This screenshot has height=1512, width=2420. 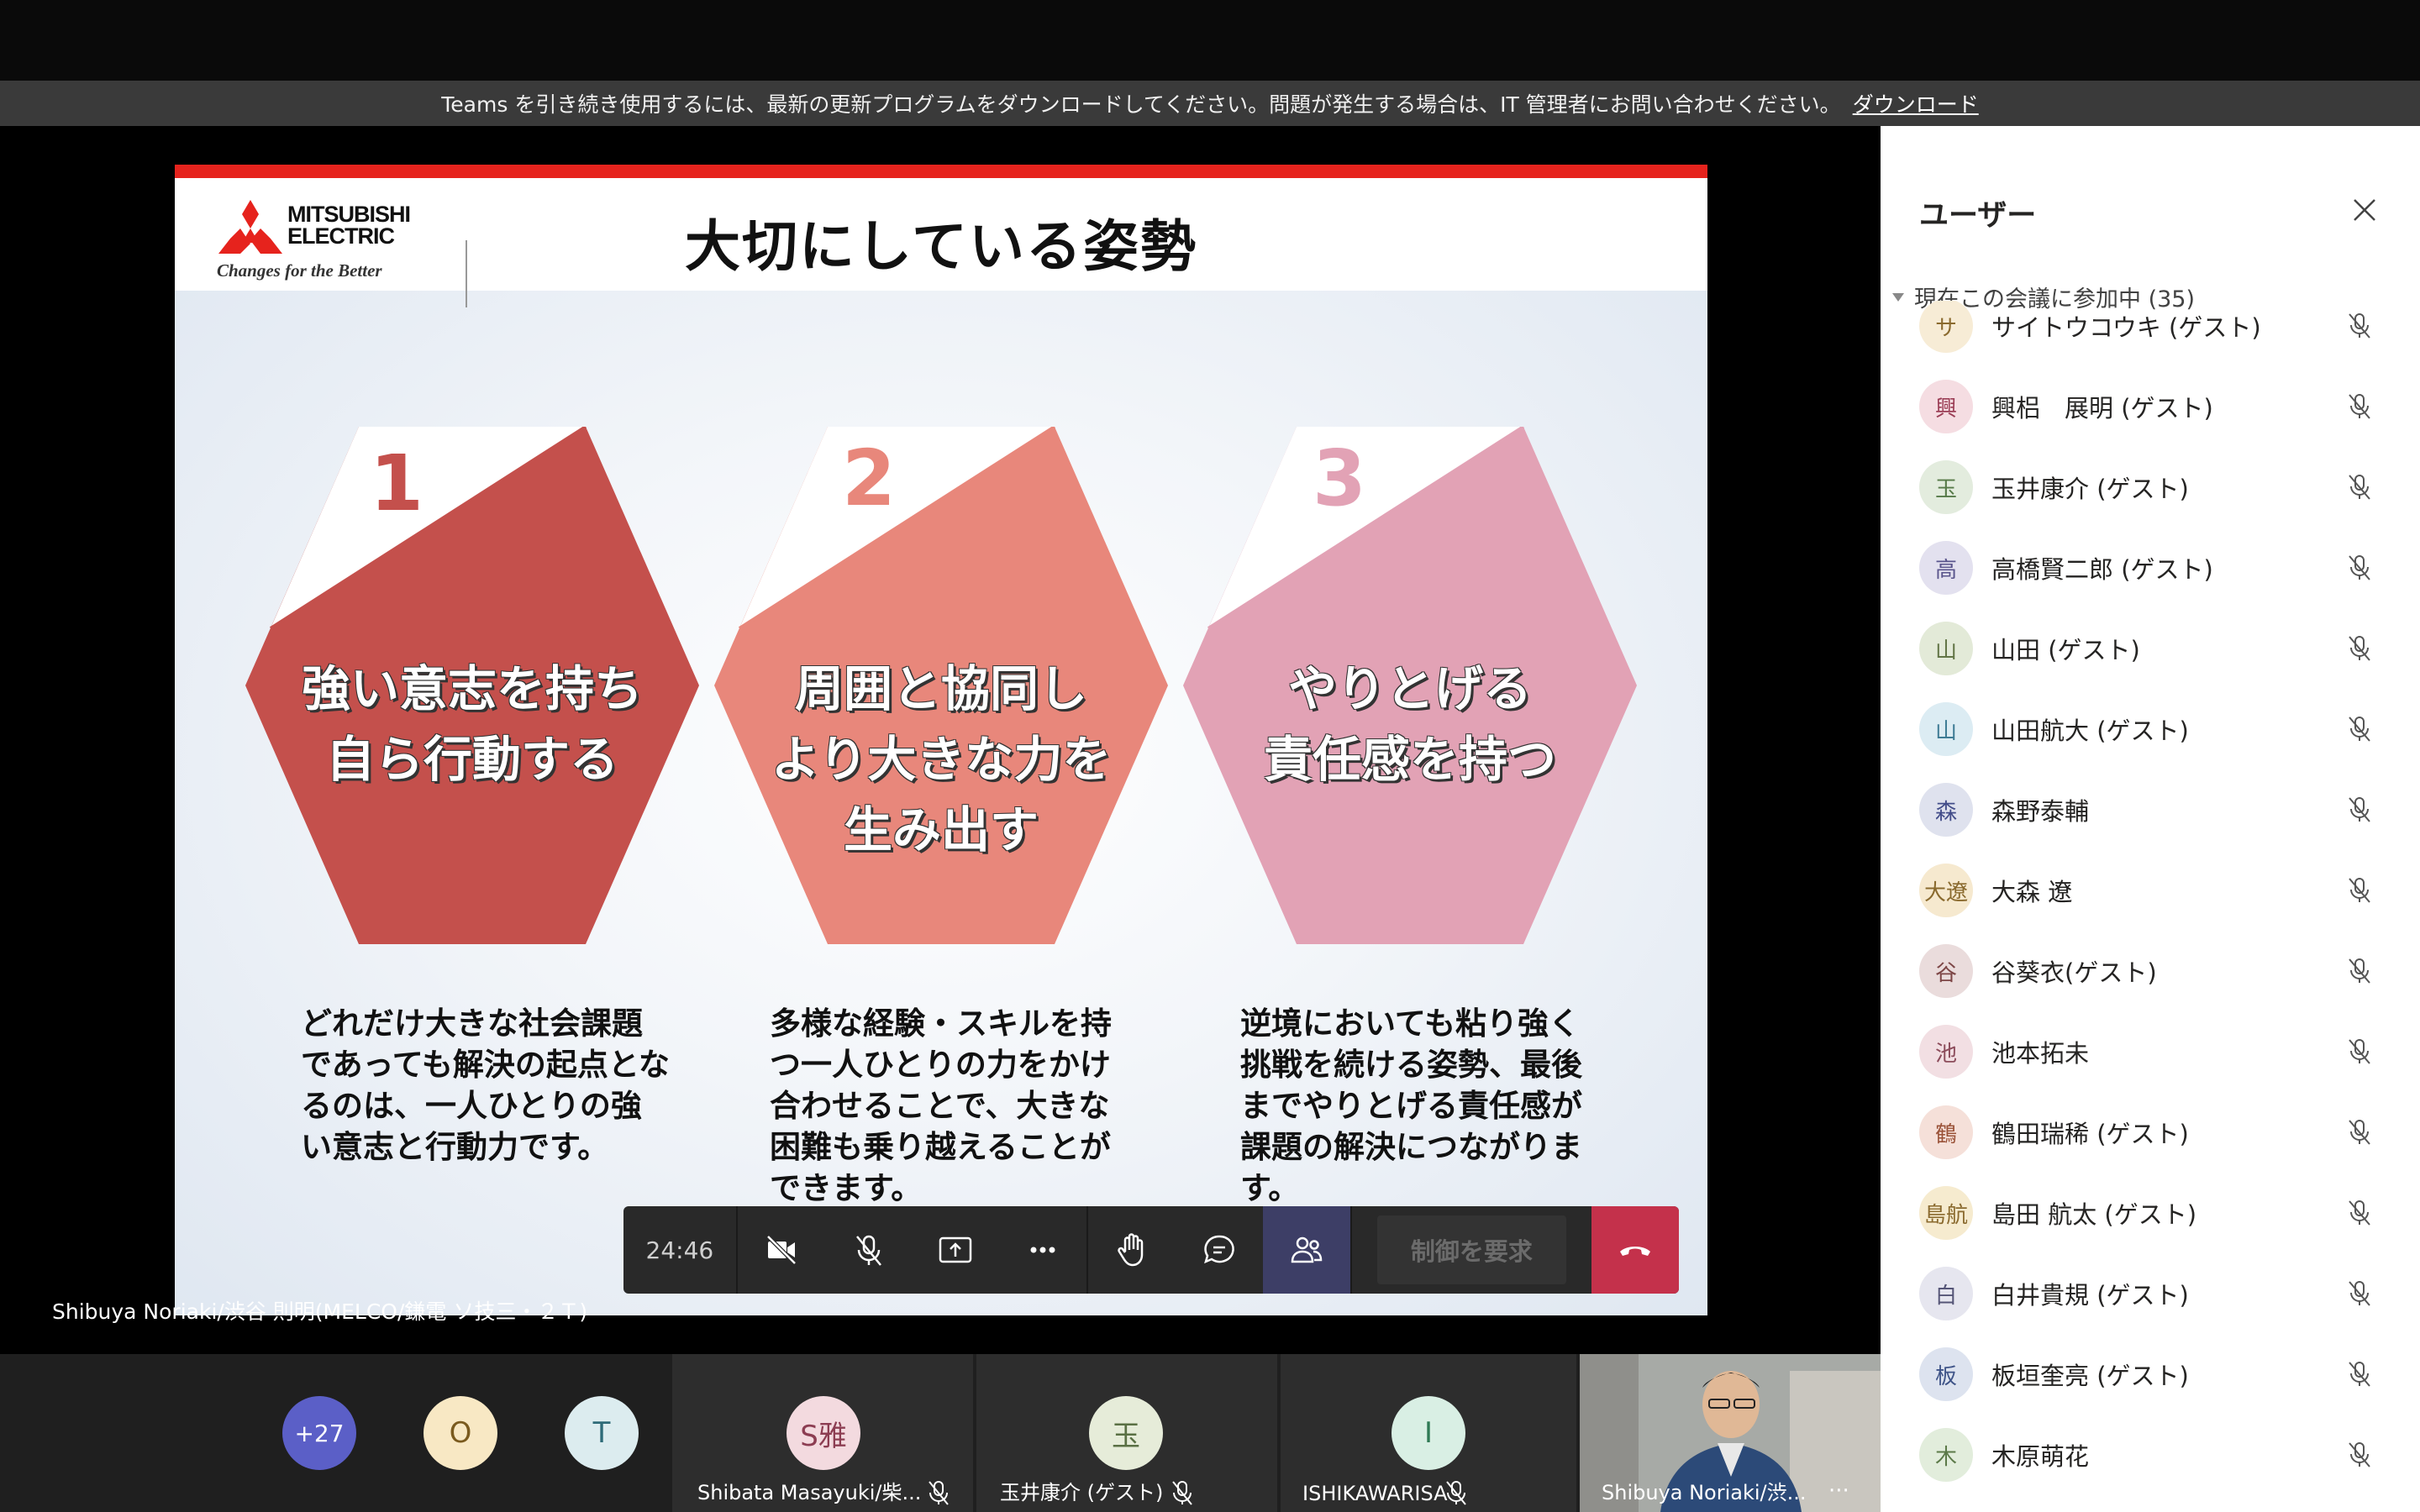 I want to click on meeting-controls: 24:46 制御を要求, so click(x=1151, y=1250).